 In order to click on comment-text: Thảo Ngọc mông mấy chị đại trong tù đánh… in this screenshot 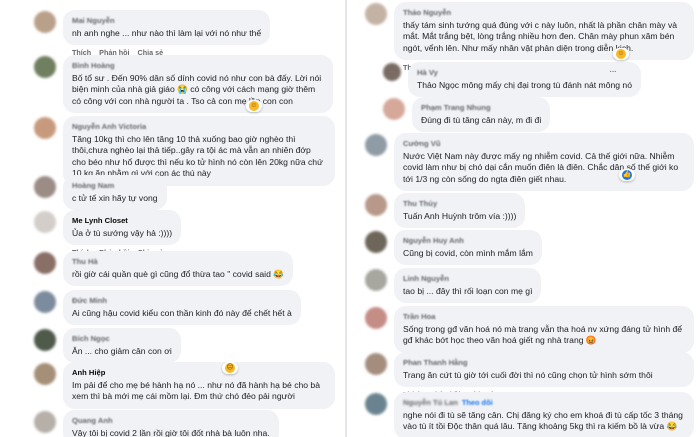, I will do `click(524, 84)`.